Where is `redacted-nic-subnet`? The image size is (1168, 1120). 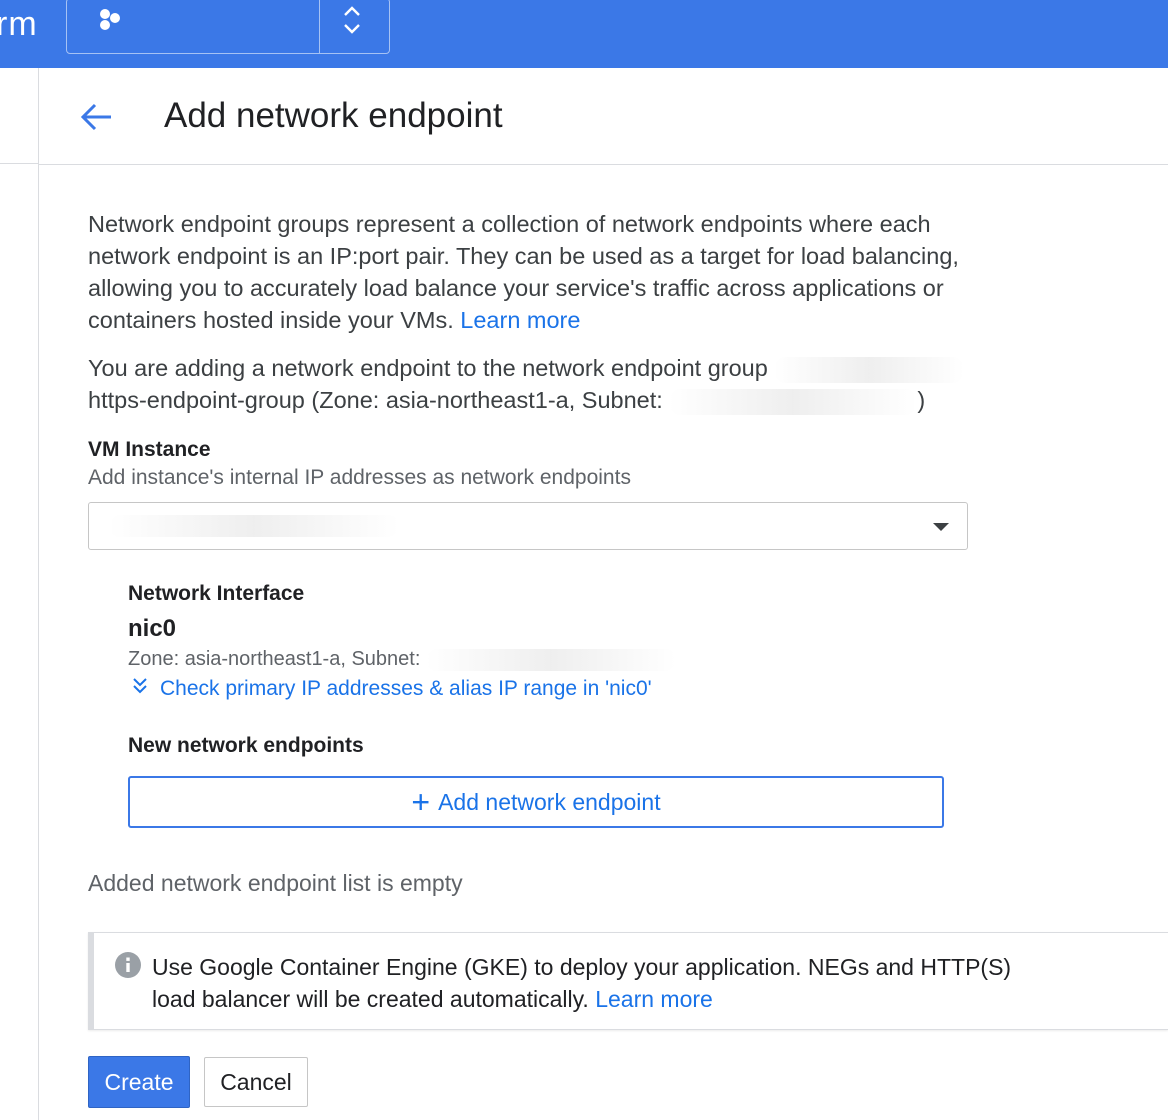 redacted-nic-subnet is located at coordinates (550, 659).